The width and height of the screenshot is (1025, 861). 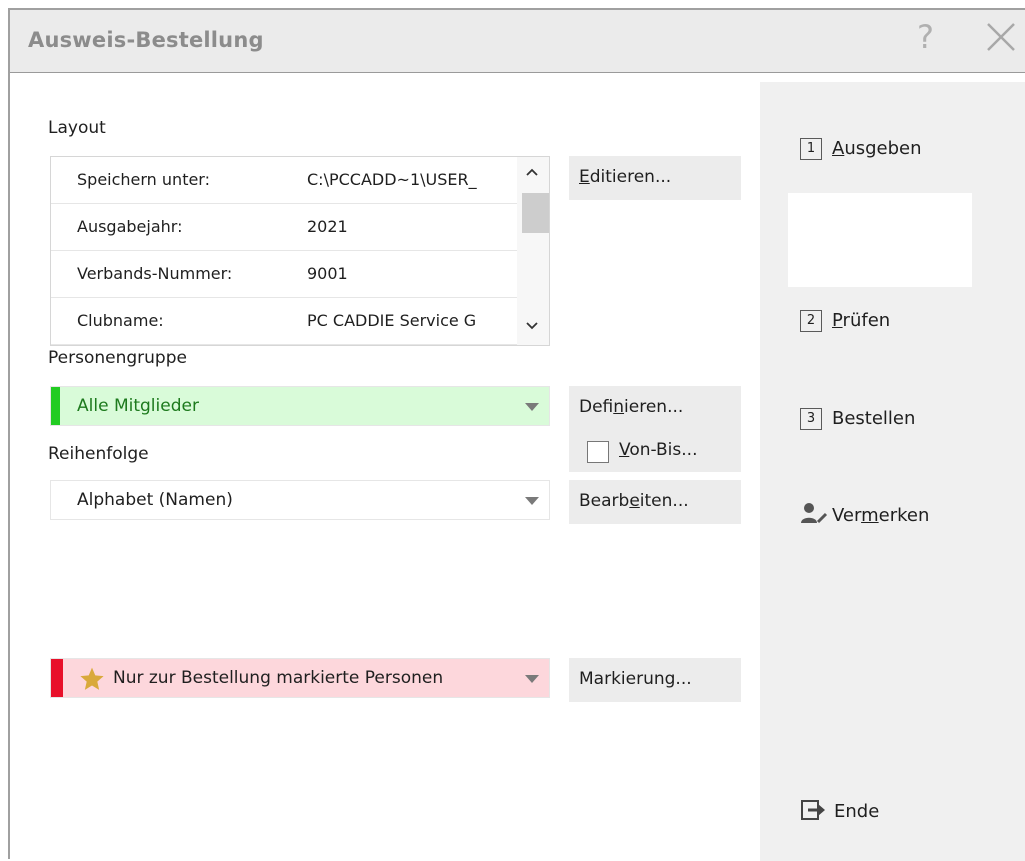 I want to click on green-marker, so click(x=55, y=406).